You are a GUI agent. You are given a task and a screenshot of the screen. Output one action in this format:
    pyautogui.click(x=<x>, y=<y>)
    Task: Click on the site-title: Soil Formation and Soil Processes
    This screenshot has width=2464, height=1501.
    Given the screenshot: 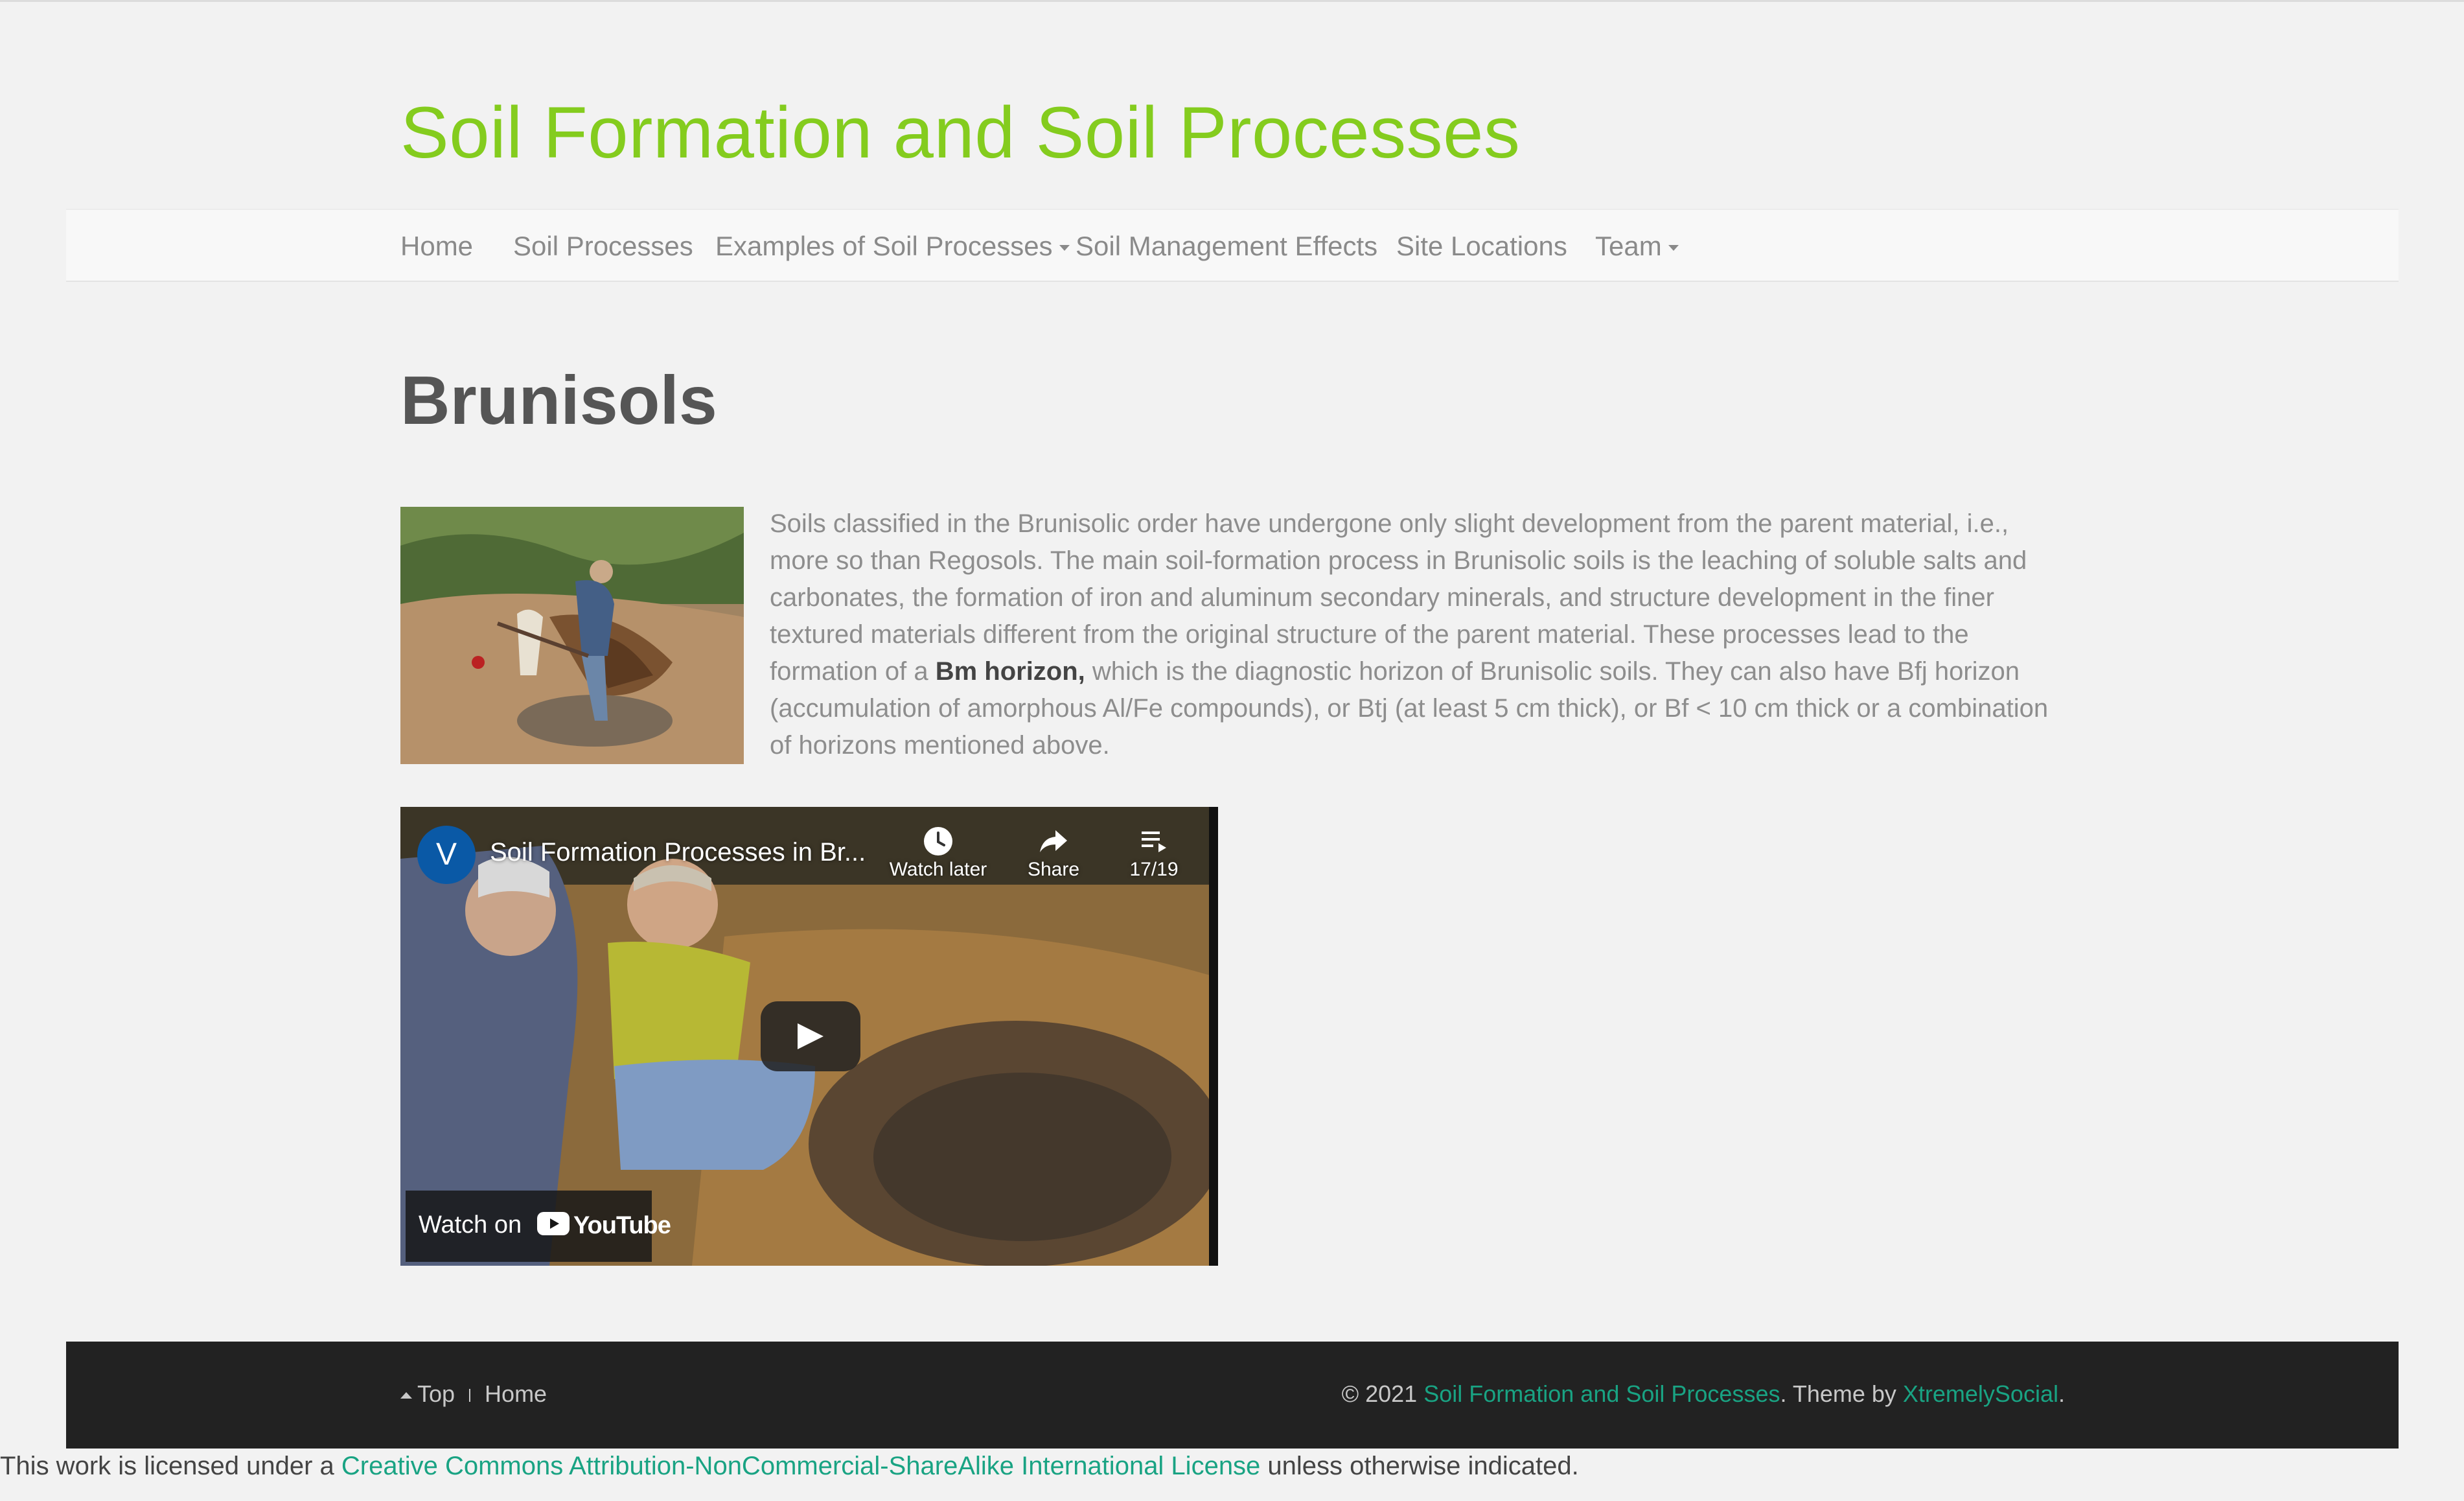 What is the action you would take?
    pyautogui.click(x=960, y=132)
    